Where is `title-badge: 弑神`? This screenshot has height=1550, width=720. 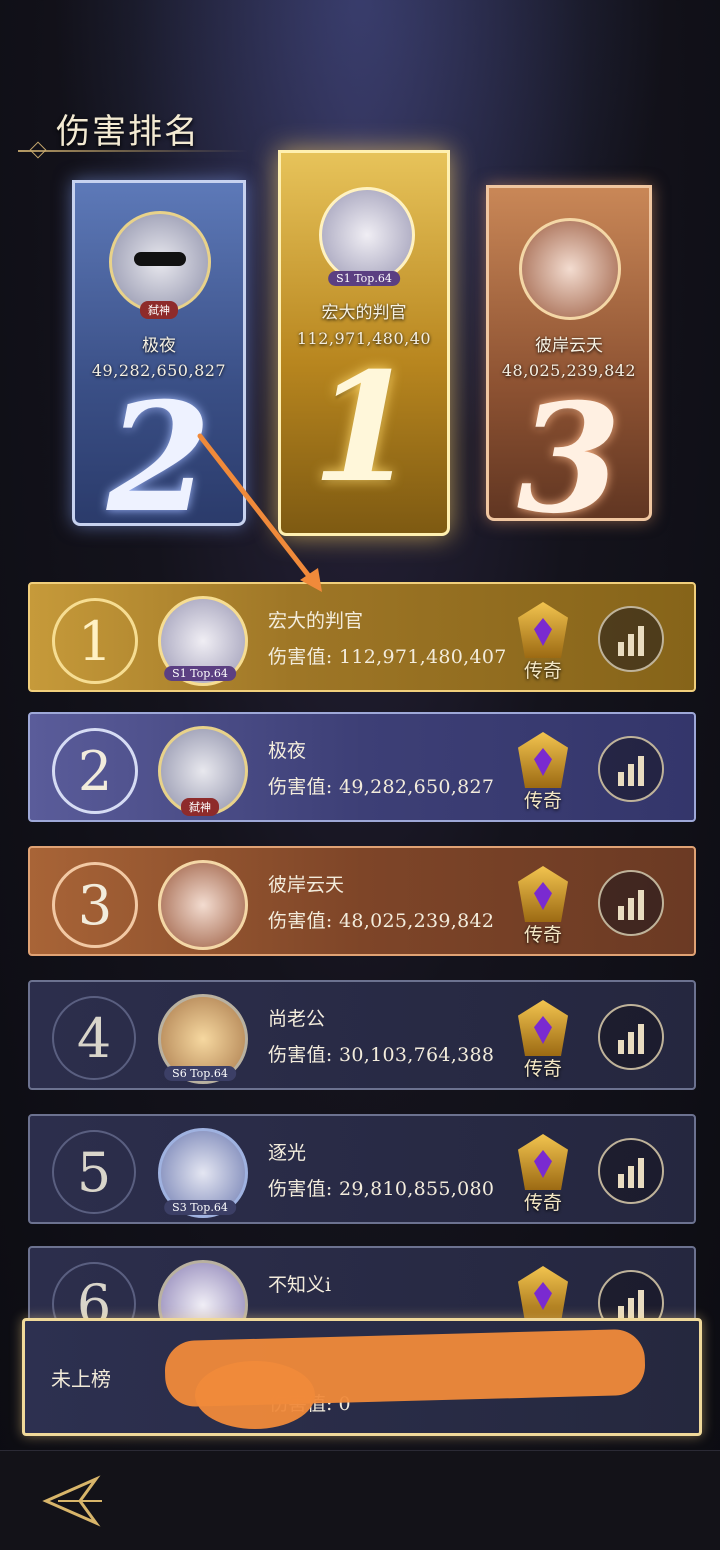 title-badge: 弑神 is located at coordinates (200, 807).